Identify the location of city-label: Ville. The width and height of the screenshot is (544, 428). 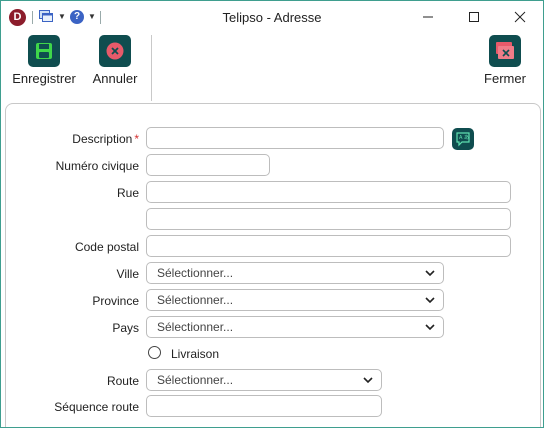
(127, 274).